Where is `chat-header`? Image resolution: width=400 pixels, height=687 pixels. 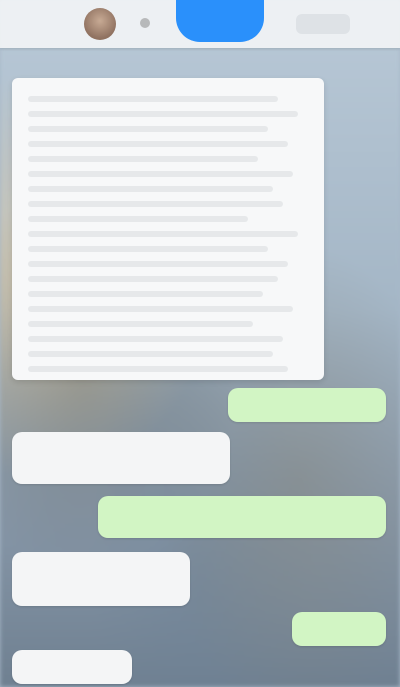 chat-header is located at coordinates (200, 24).